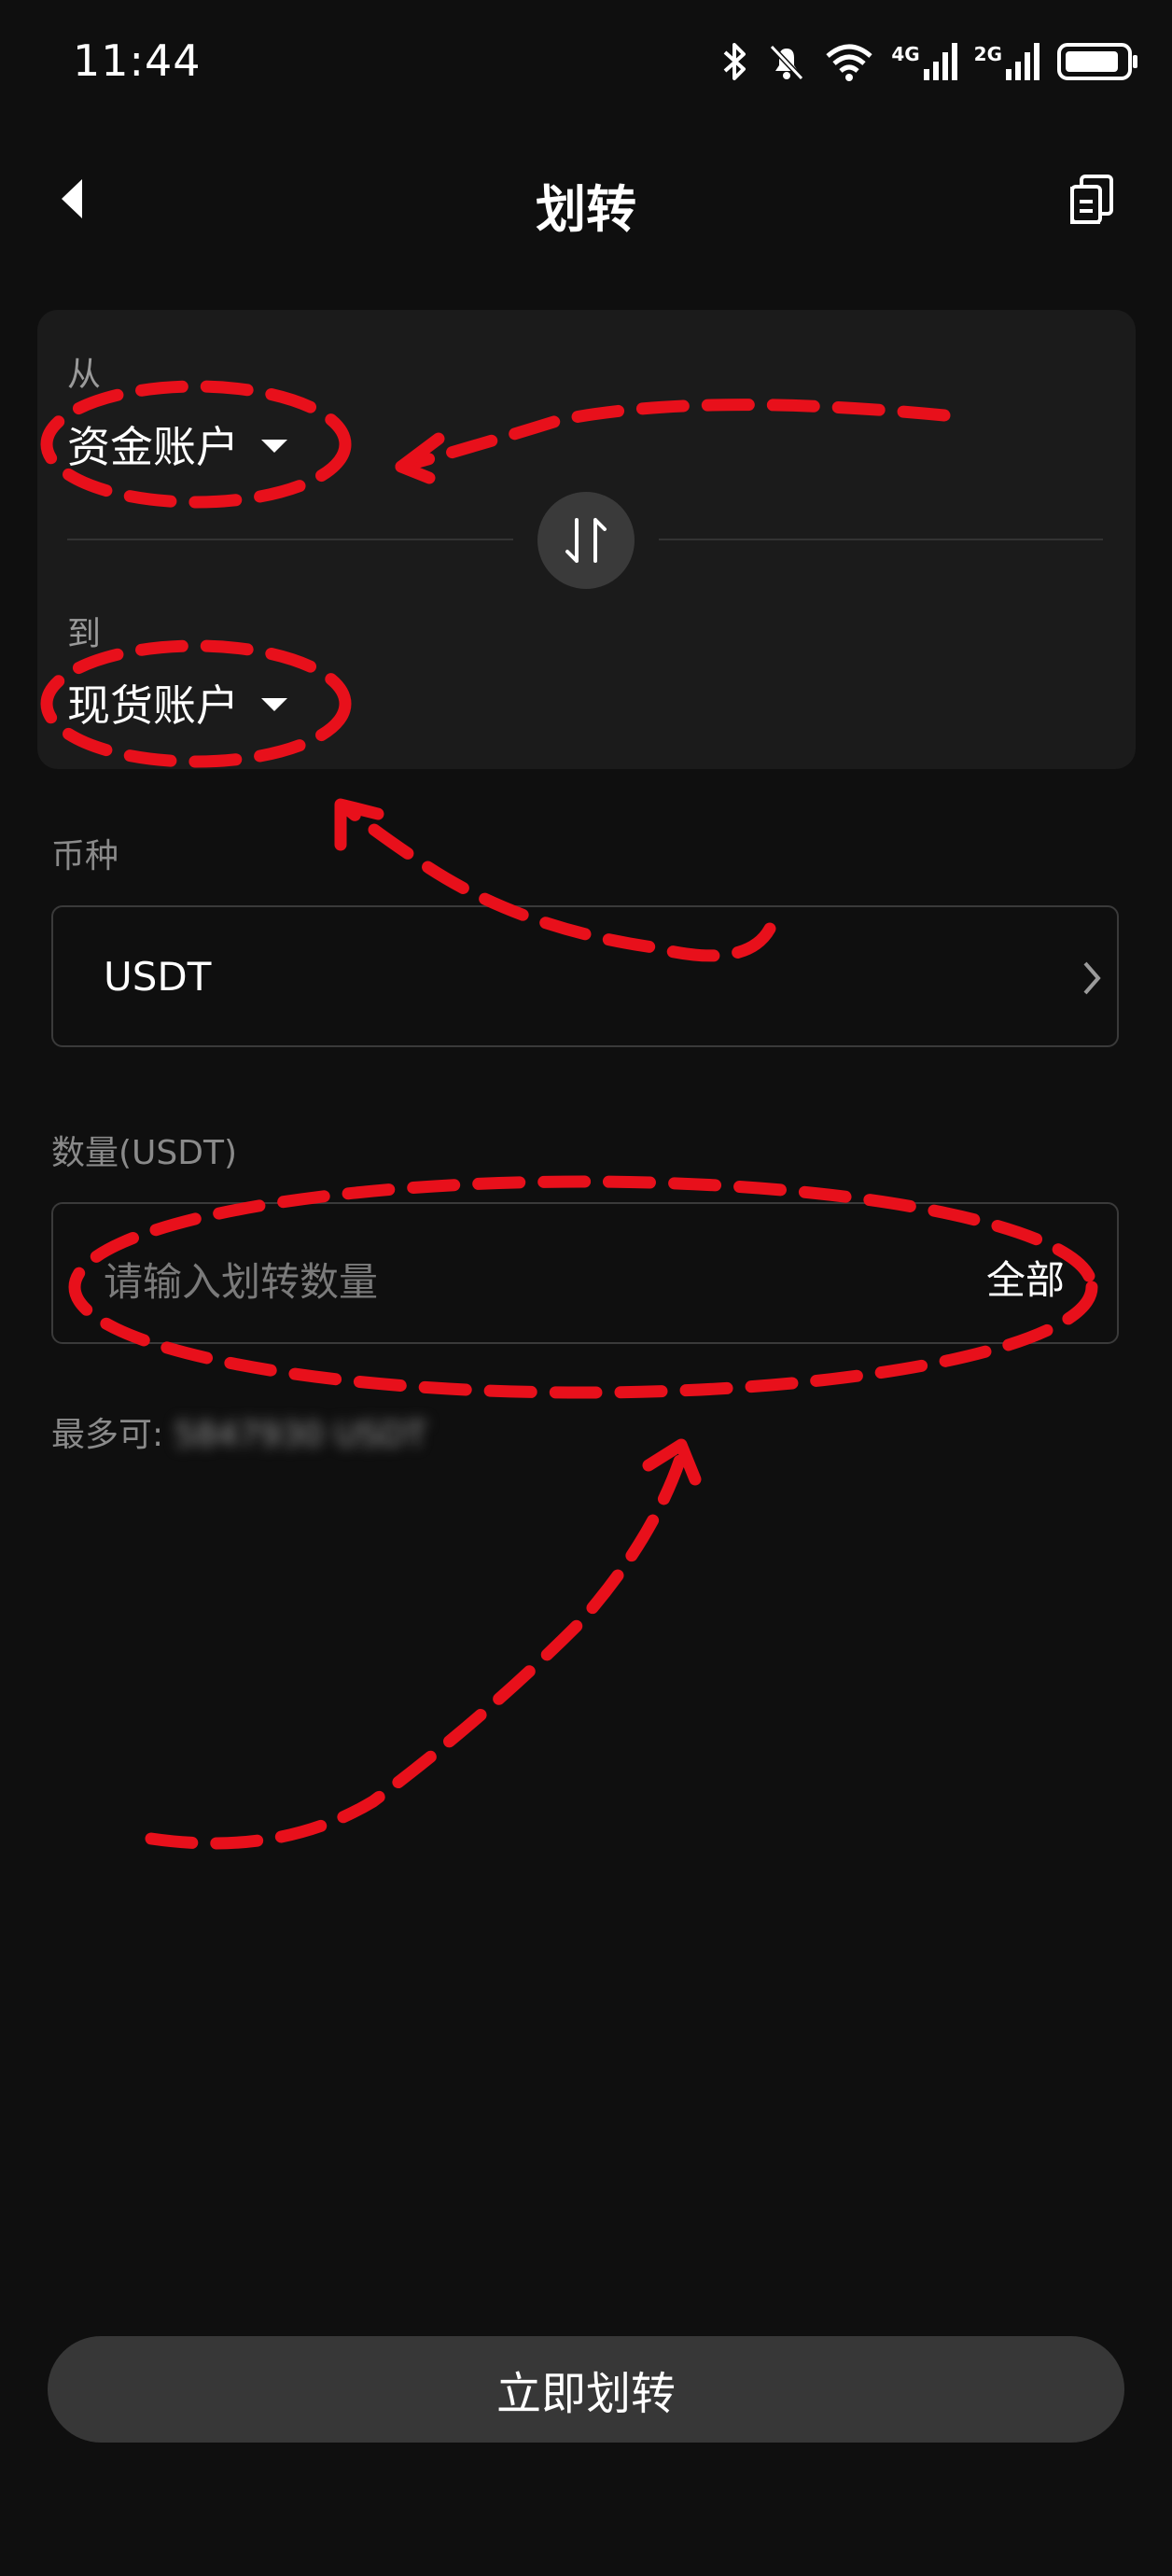 The width and height of the screenshot is (1172, 2576). What do you see at coordinates (1091, 200) in the screenshot?
I see `record-document-icon` at bounding box center [1091, 200].